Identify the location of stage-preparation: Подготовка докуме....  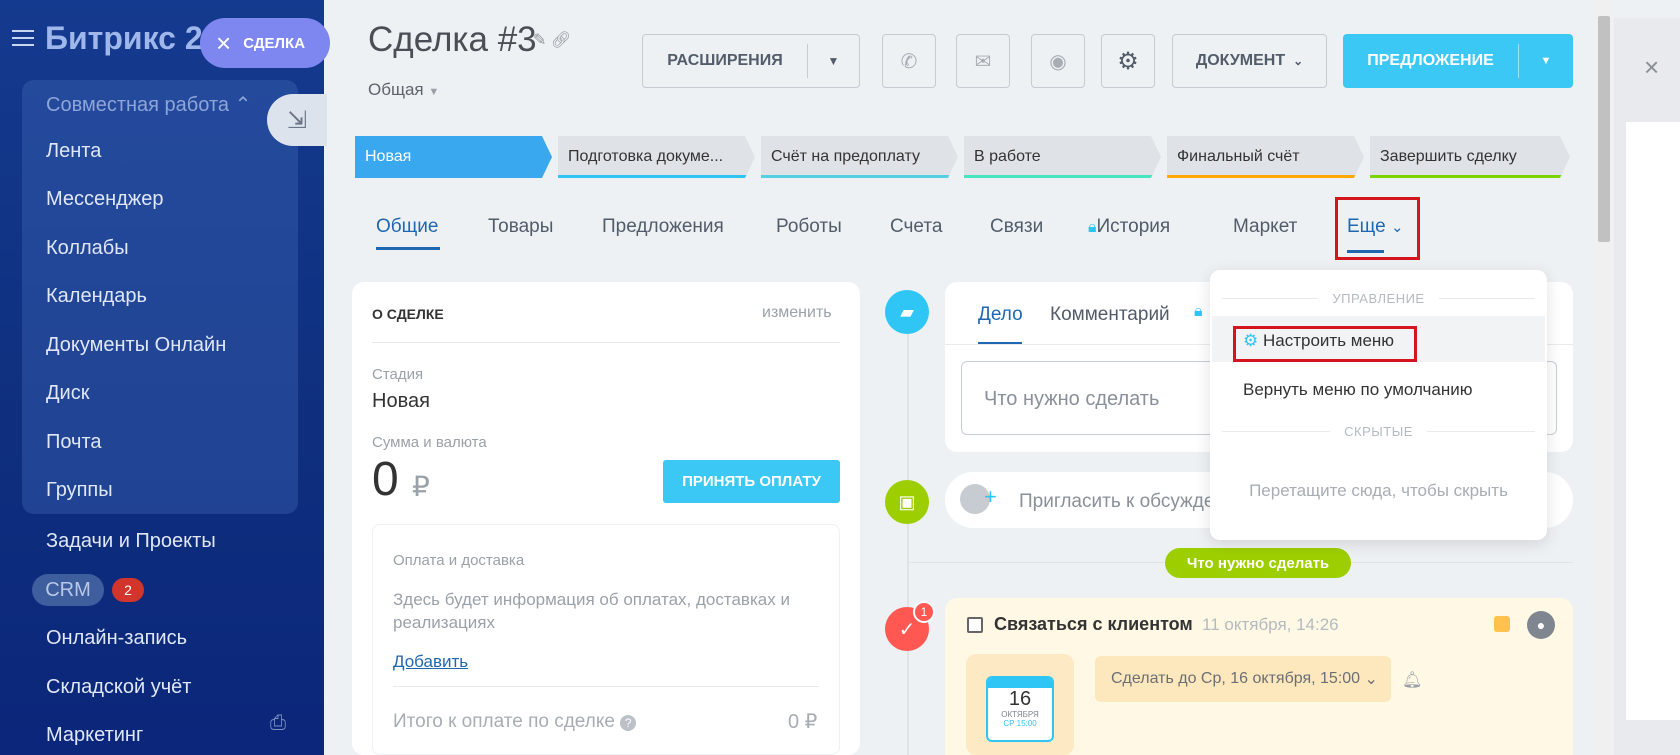
(656, 157).